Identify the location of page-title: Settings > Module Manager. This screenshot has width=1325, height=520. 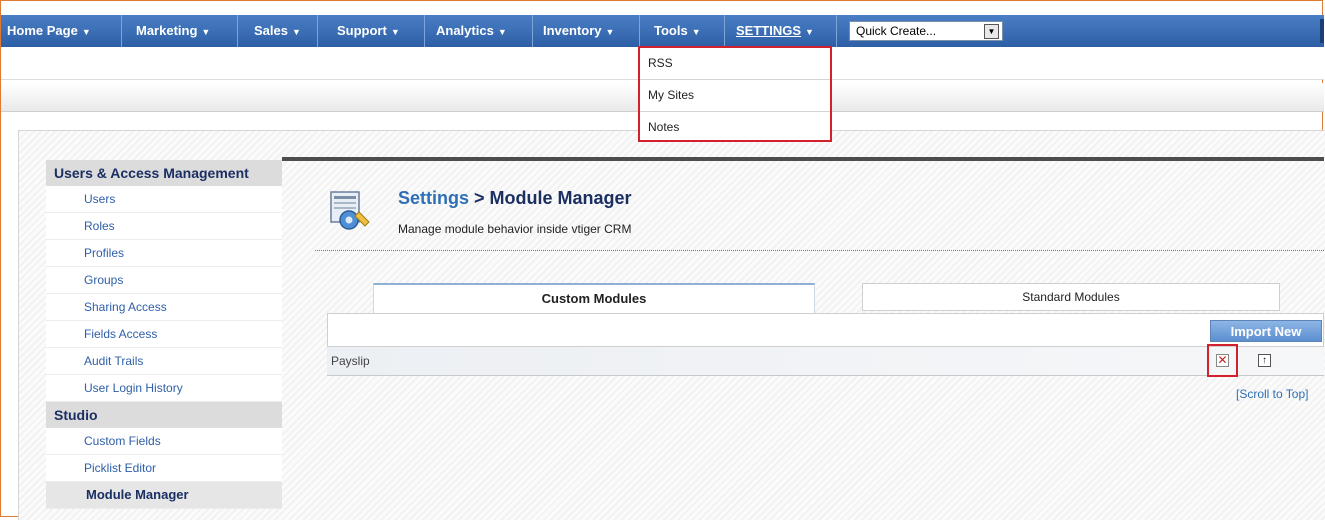
(515, 198).